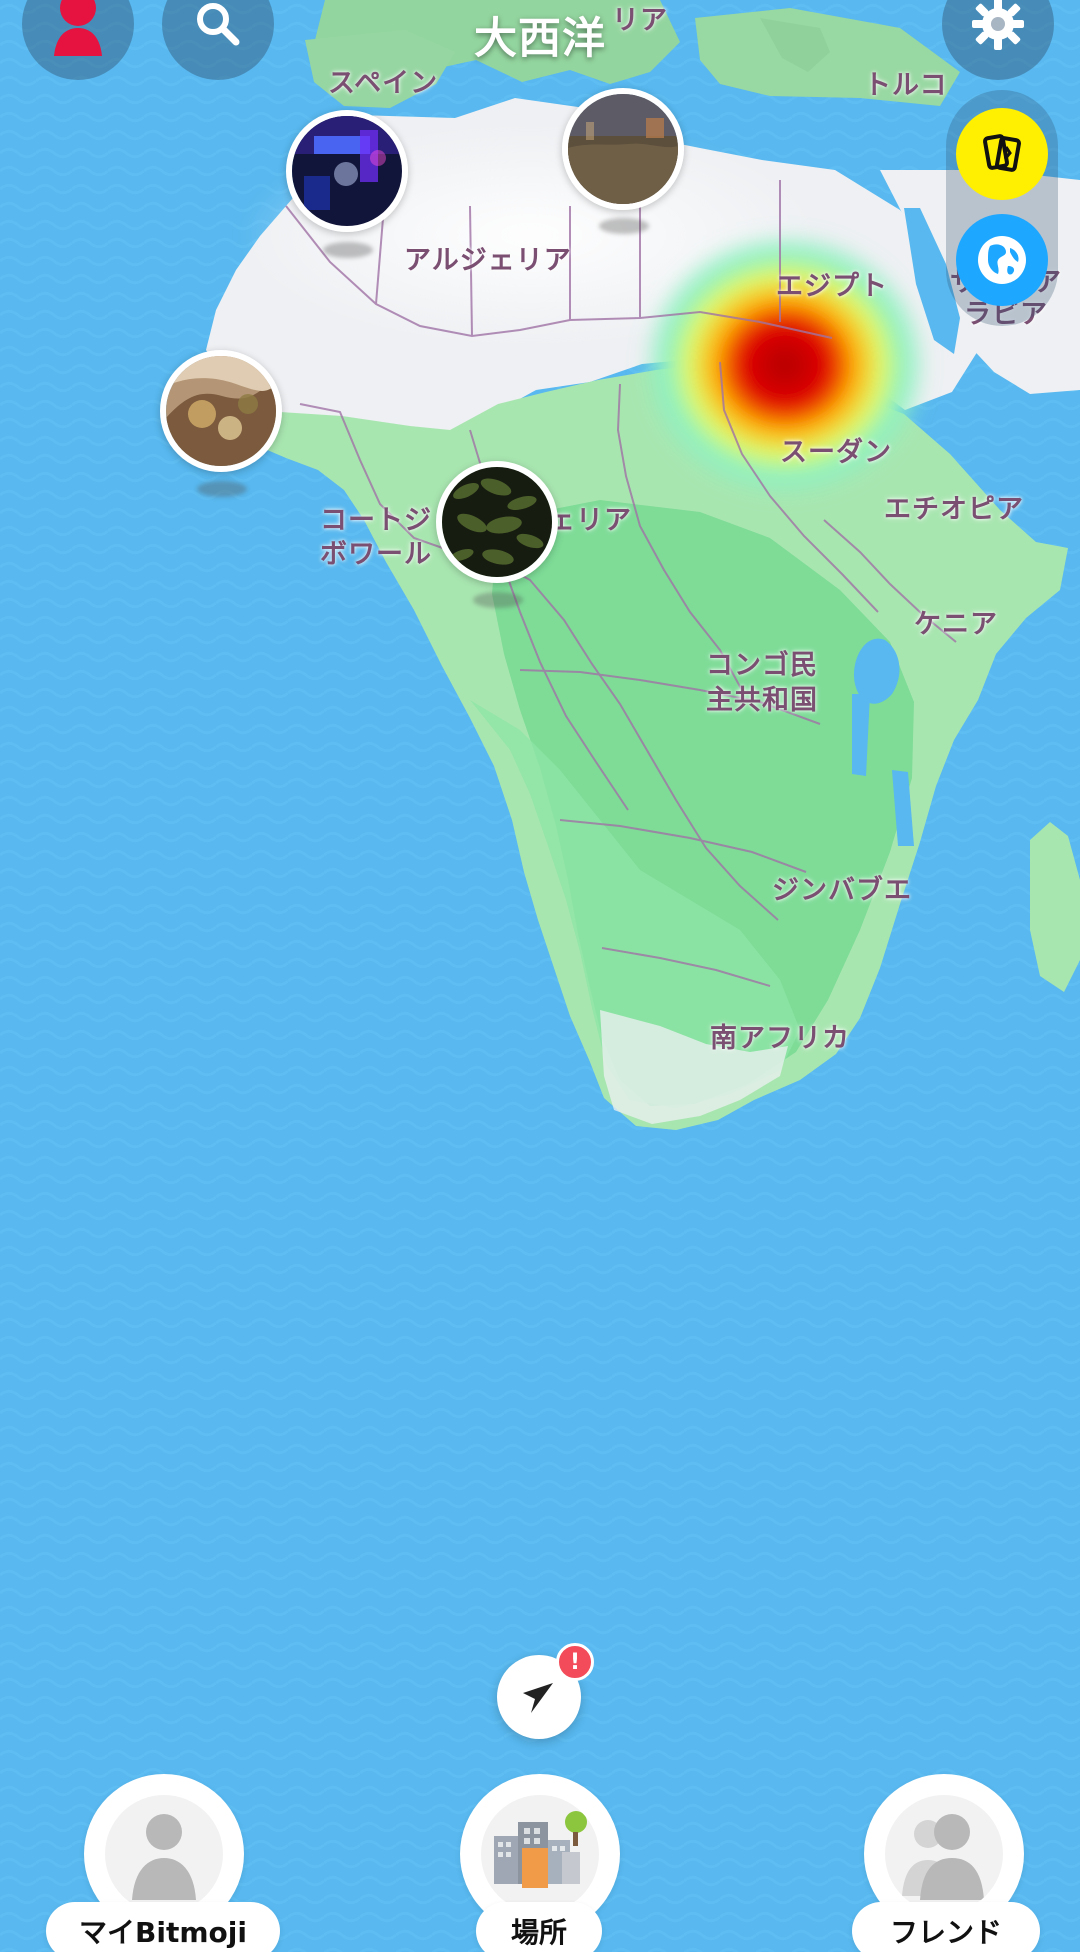 Image resolution: width=1080 pixels, height=1952 pixels. I want to click on person-icon, so click(78, 28).